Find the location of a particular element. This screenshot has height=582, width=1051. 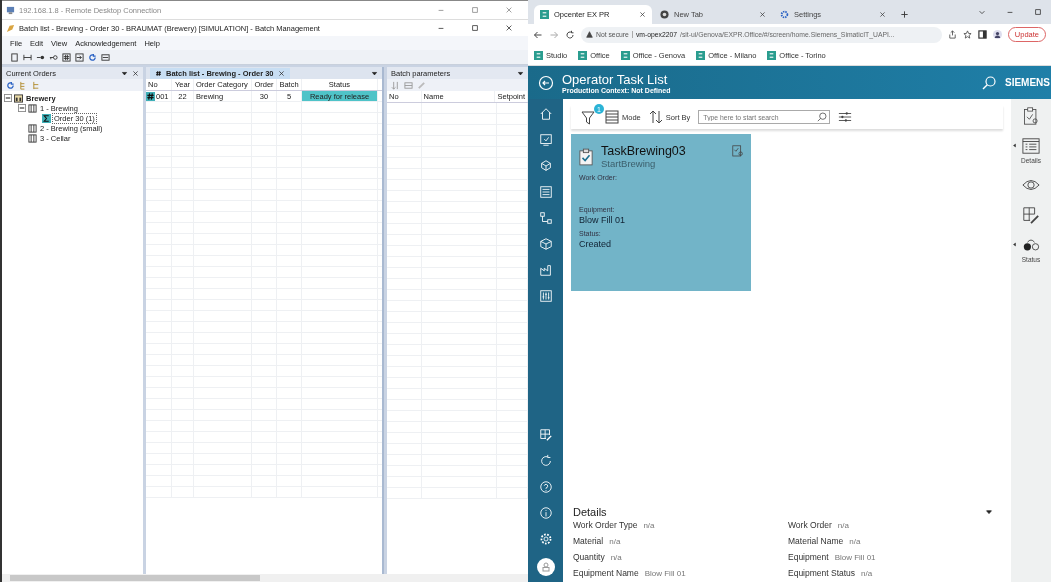

filter-icon is located at coordinates (589, 117).